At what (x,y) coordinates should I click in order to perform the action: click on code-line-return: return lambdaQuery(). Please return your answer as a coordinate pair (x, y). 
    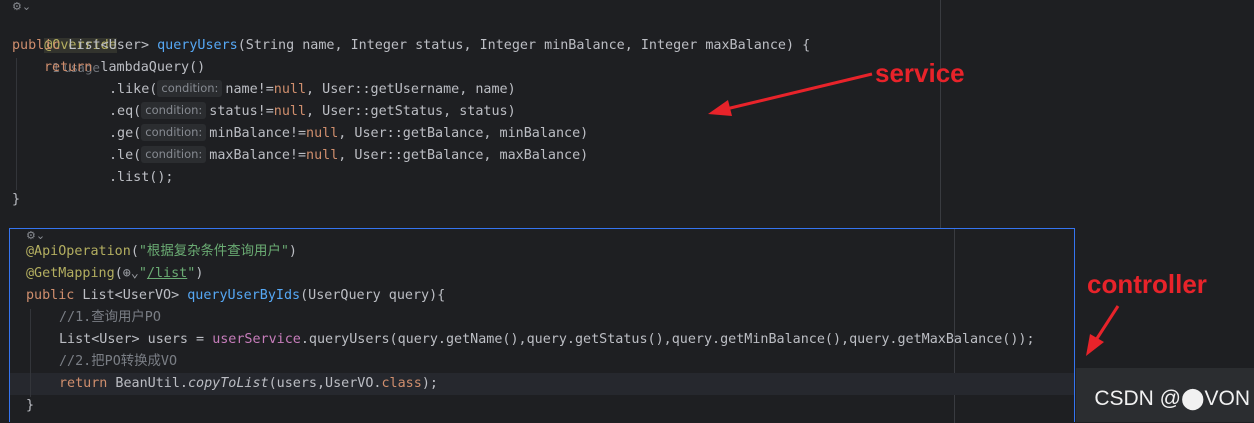
    Looking at the image, I should click on (125, 67).